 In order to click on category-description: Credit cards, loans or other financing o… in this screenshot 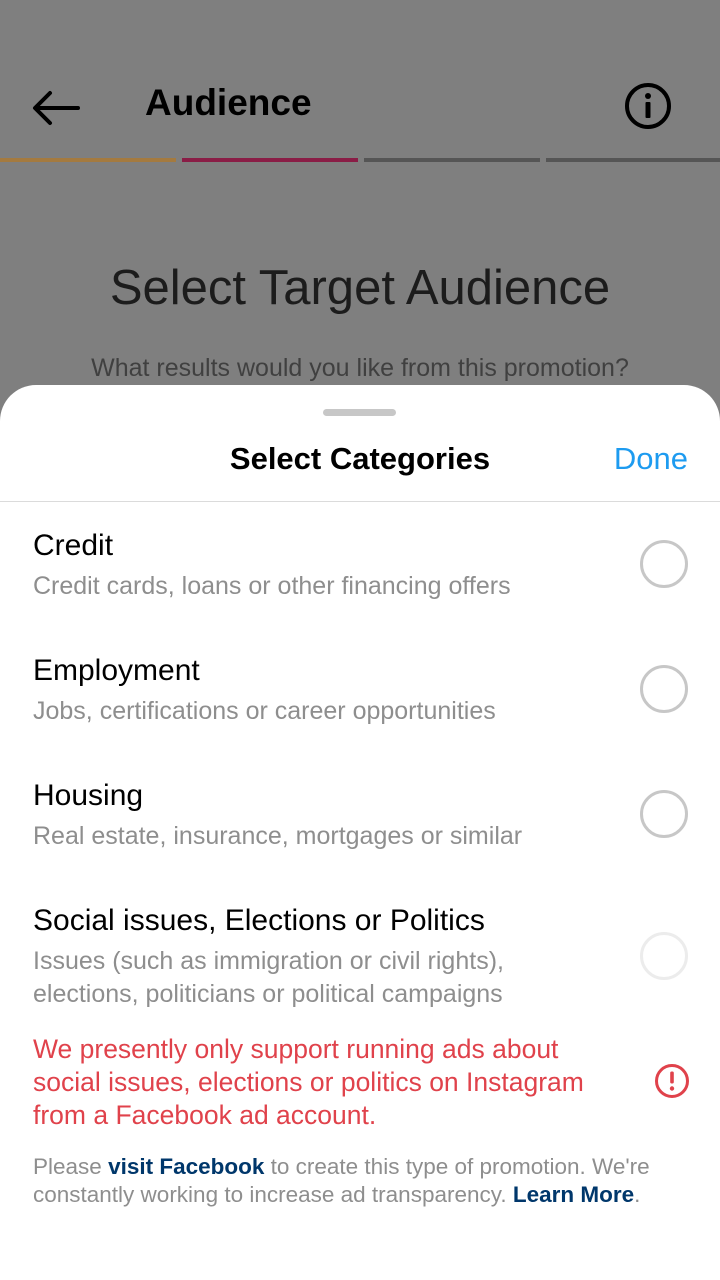, I will do `click(272, 586)`.